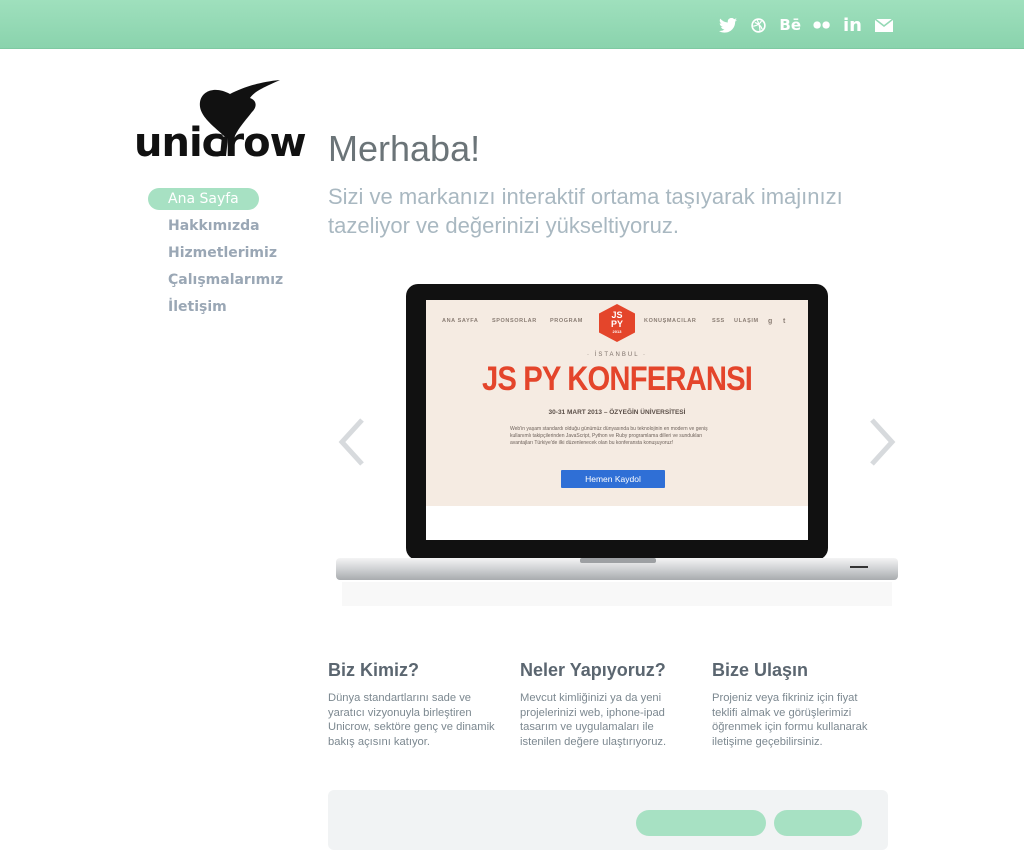 This screenshot has height=850, width=1024. Describe the element at coordinates (566, 321) in the screenshot. I see `slide-nav-item: PROGRAM` at that location.